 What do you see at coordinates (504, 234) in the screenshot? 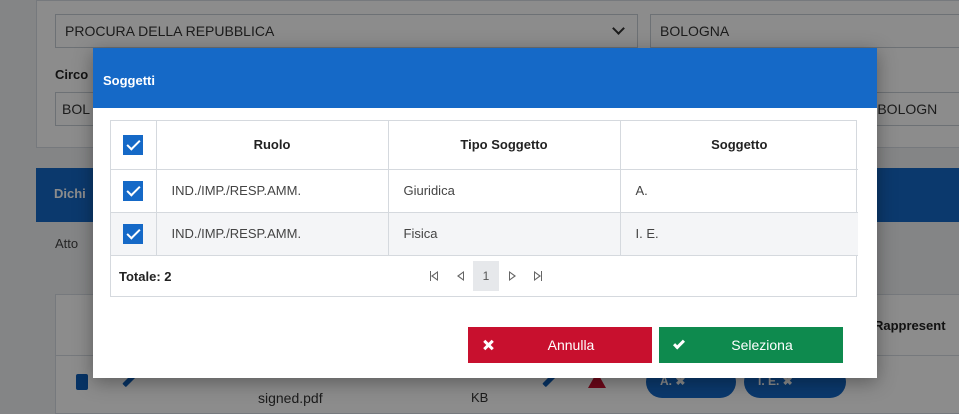
I see `cell-tipo-soggetto: Fisica` at bounding box center [504, 234].